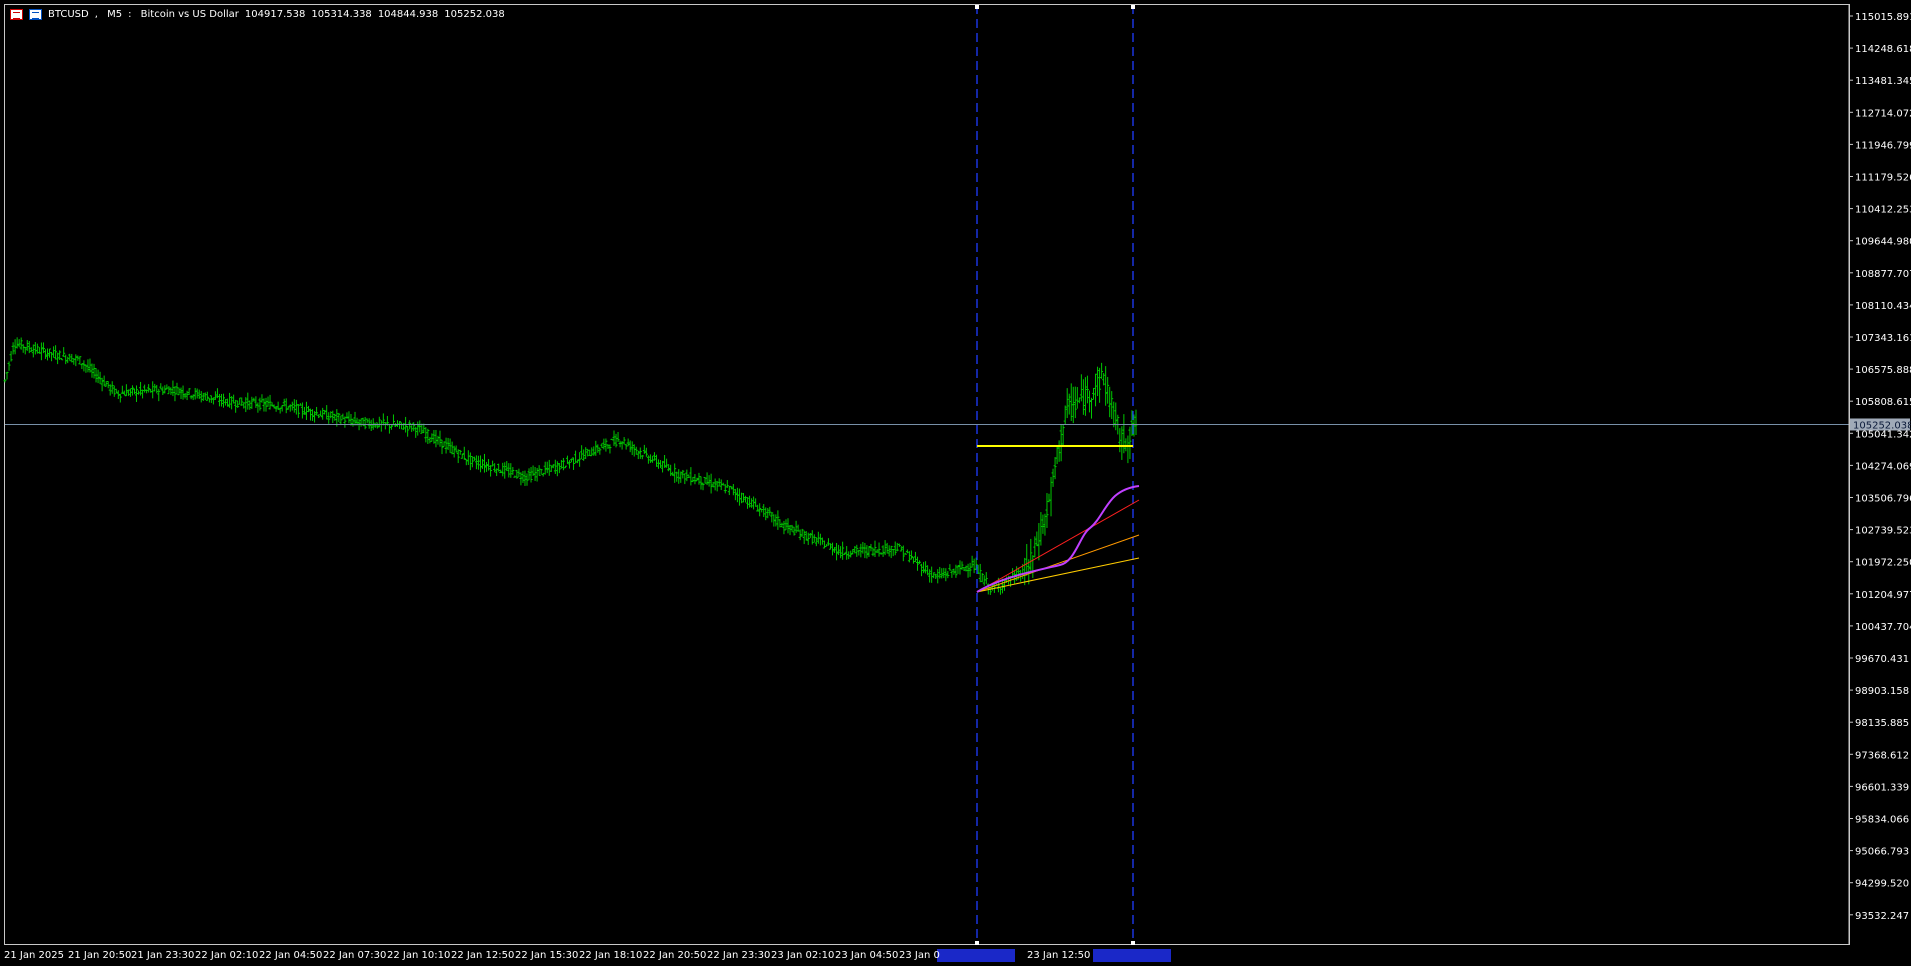 The width and height of the screenshot is (1911, 966). Describe the element at coordinates (1882, 916) in the screenshot. I see `price-label: 93532.247` at that location.